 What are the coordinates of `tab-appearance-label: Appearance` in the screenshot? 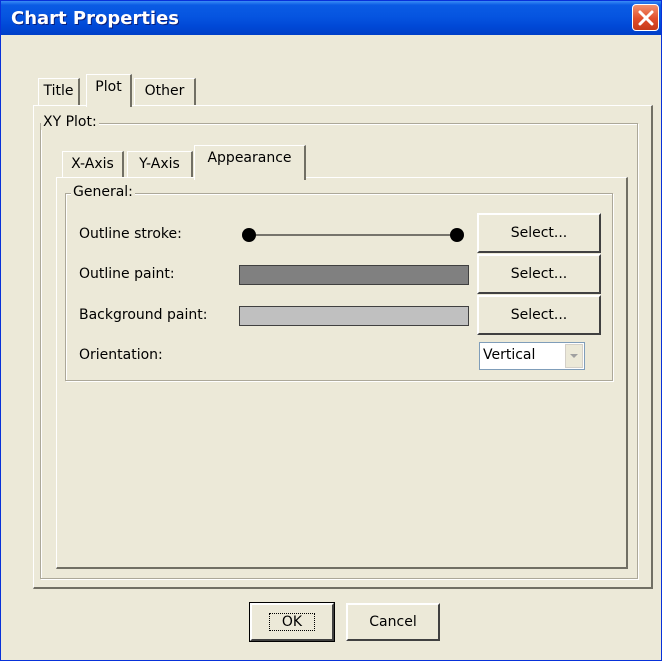 It's located at (249, 158).